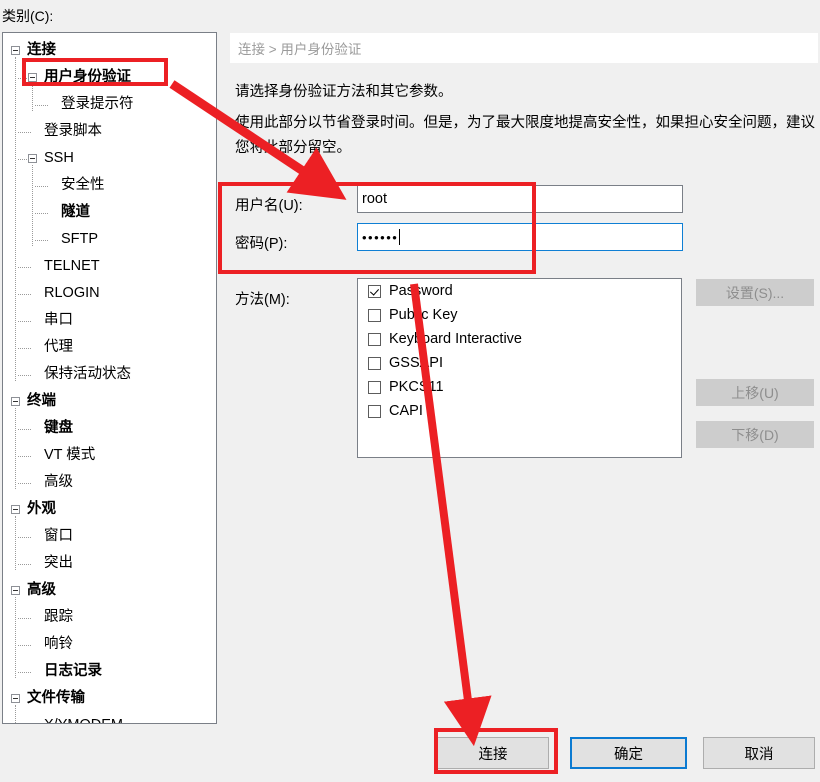  Describe the element at coordinates (109, 293) in the screenshot. I see `tree-item-9: RLOGIN` at that location.